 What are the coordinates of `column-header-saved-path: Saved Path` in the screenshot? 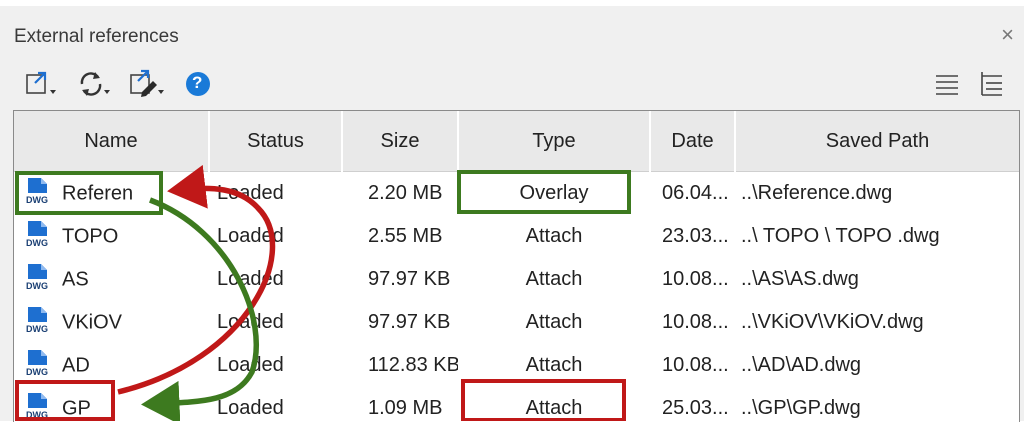 It's located at (877, 141).